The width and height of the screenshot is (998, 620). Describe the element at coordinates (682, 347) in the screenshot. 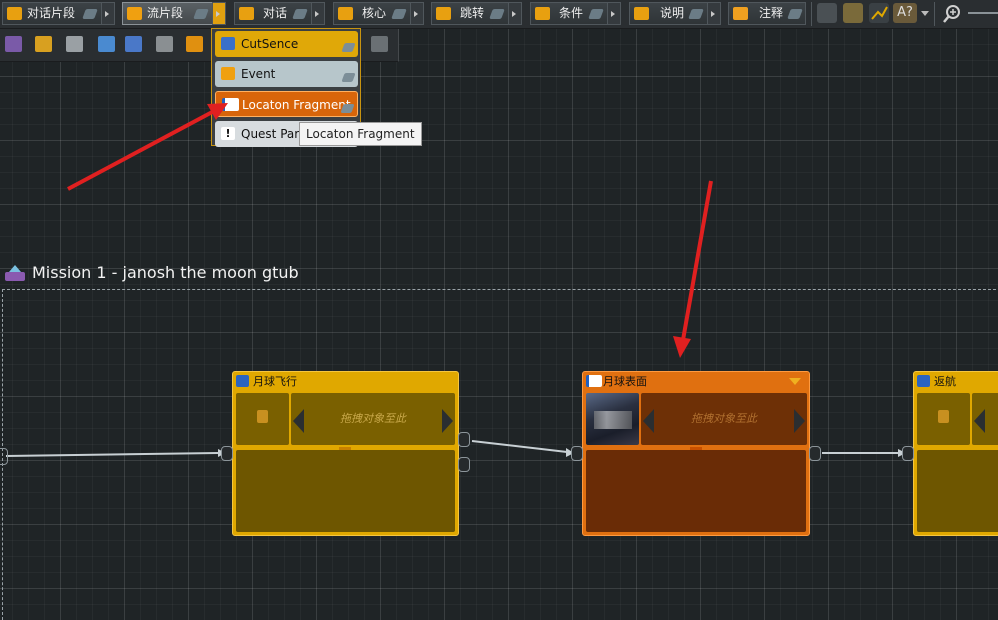

I see `annotation-arrow-head` at that location.